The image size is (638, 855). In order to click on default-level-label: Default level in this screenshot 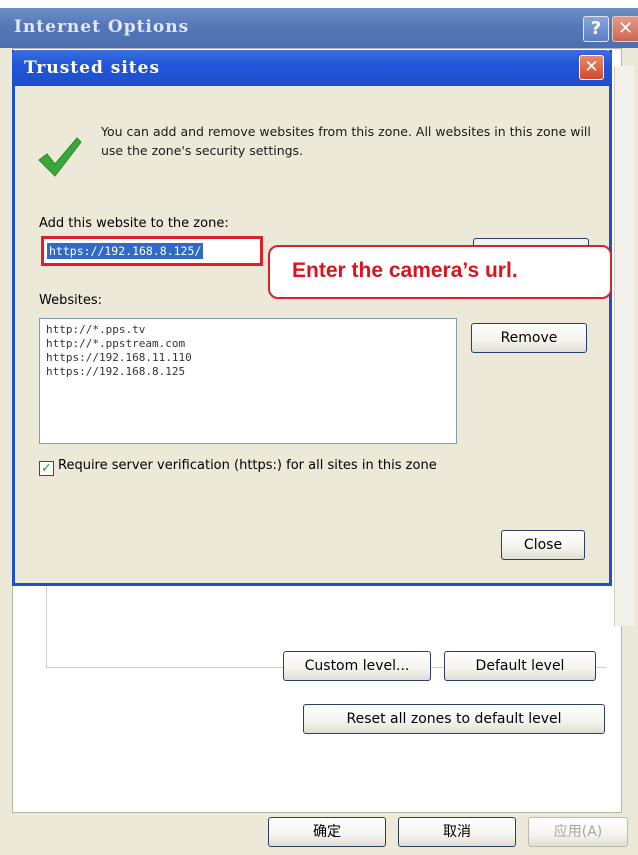, I will do `click(520, 666)`.